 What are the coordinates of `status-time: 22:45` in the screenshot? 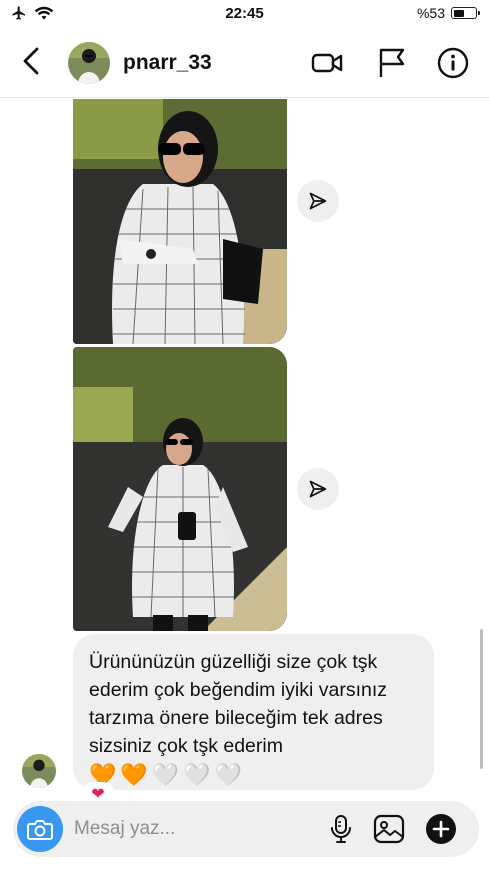 It's located at (244, 13).